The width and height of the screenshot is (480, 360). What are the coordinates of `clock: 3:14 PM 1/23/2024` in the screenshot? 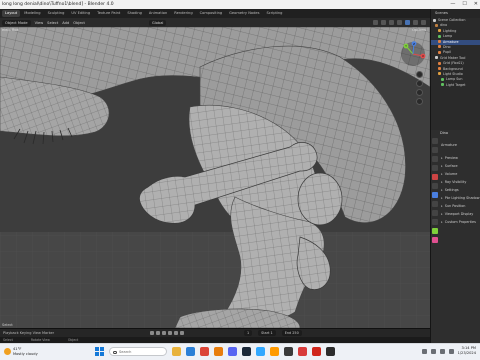 It's located at (467, 351).